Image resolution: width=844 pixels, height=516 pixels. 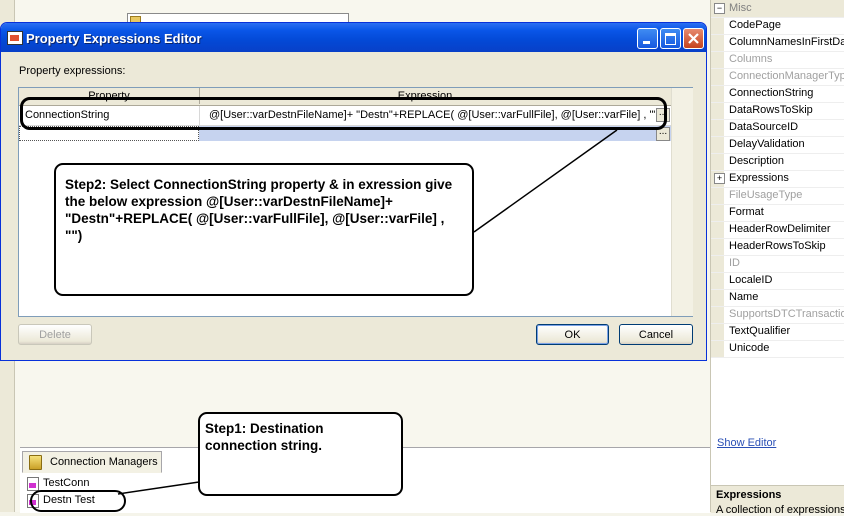 I want to click on property-row: ColumnNamesInFirstDataRow, so click(x=777, y=43).